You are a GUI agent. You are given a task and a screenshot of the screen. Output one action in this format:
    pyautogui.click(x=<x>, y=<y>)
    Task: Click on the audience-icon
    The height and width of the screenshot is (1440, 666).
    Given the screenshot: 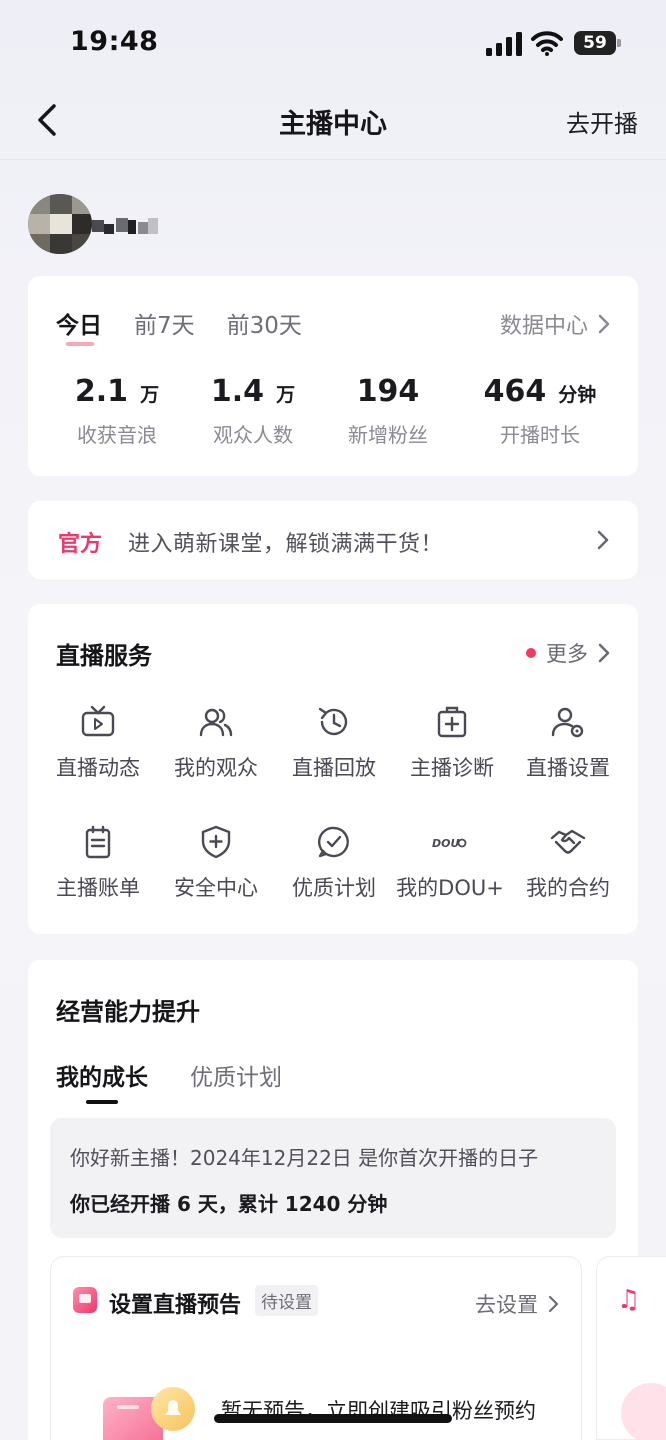 What is the action you would take?
    pyautogui.click(x=216, y=722)
    